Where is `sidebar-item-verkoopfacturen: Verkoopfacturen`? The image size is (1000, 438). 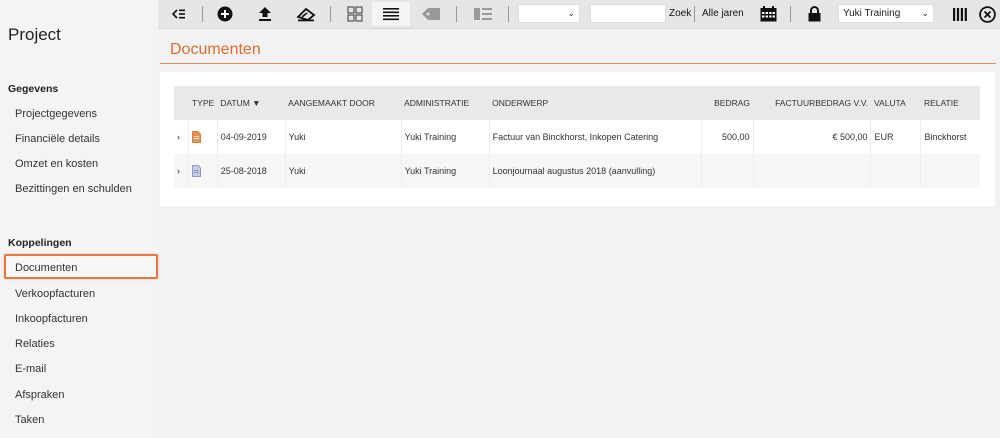
sidebar-item-verkoopfacturen: Verkoopfacturen is located at coordinates (55, 294).